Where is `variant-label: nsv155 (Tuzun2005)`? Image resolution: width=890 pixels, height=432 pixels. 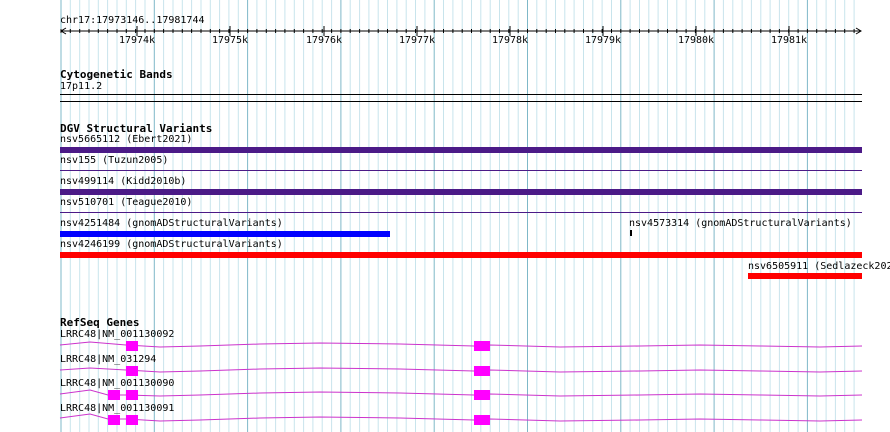
variant-label: nsv155 (Tuzun2005) is located at coordinates (114, 161).